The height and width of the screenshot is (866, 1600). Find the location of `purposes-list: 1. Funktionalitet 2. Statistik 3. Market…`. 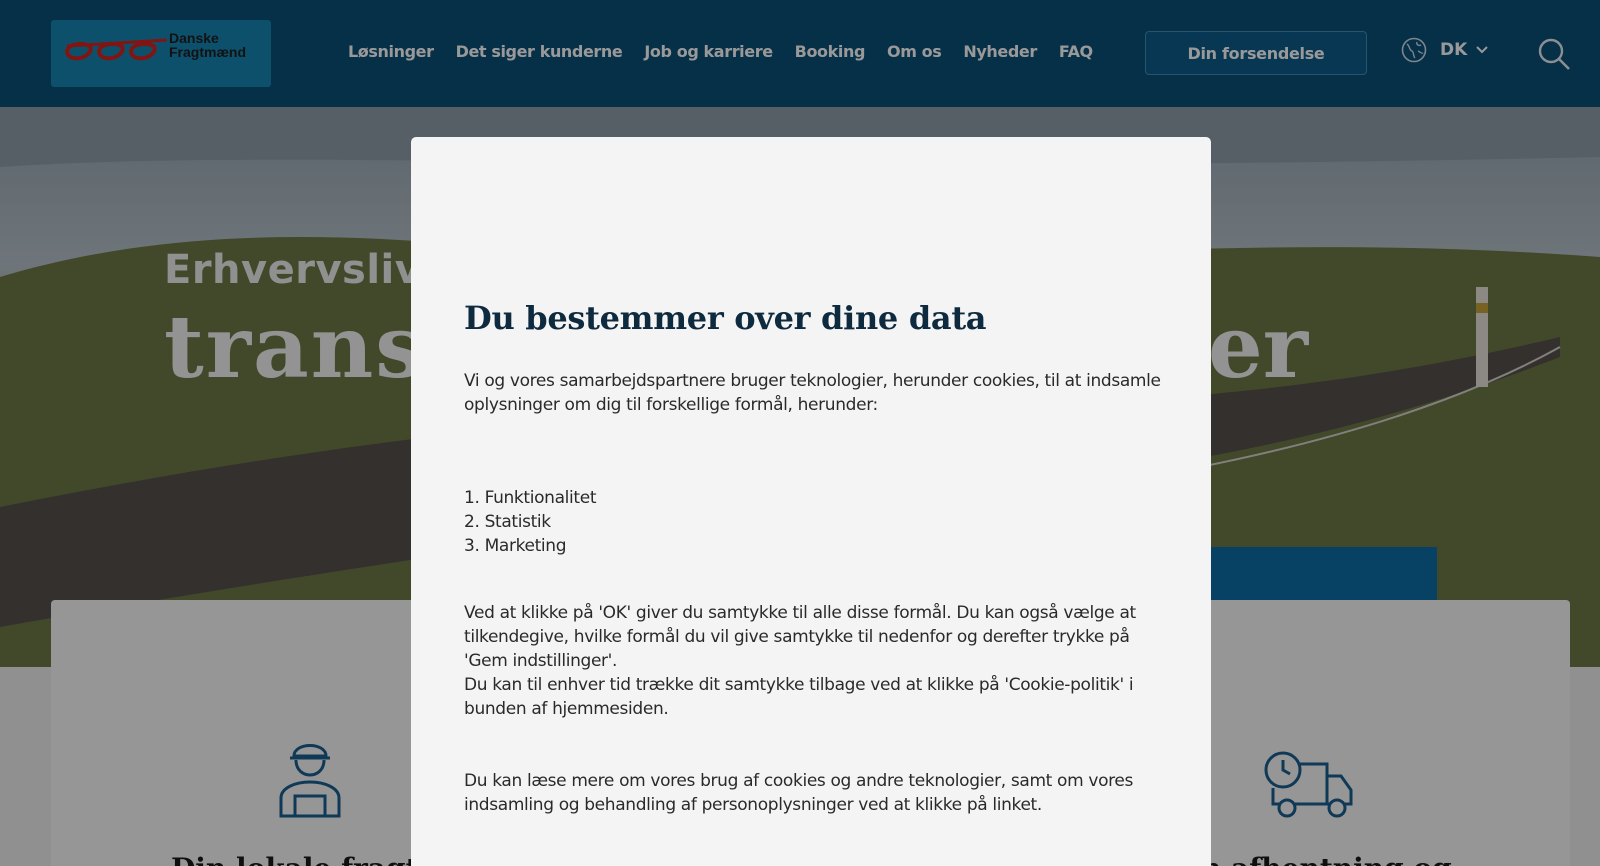

purposes-list: 1. Funktionalitet 2. Statistik 3. Market… is located at coordinates (530, 522).